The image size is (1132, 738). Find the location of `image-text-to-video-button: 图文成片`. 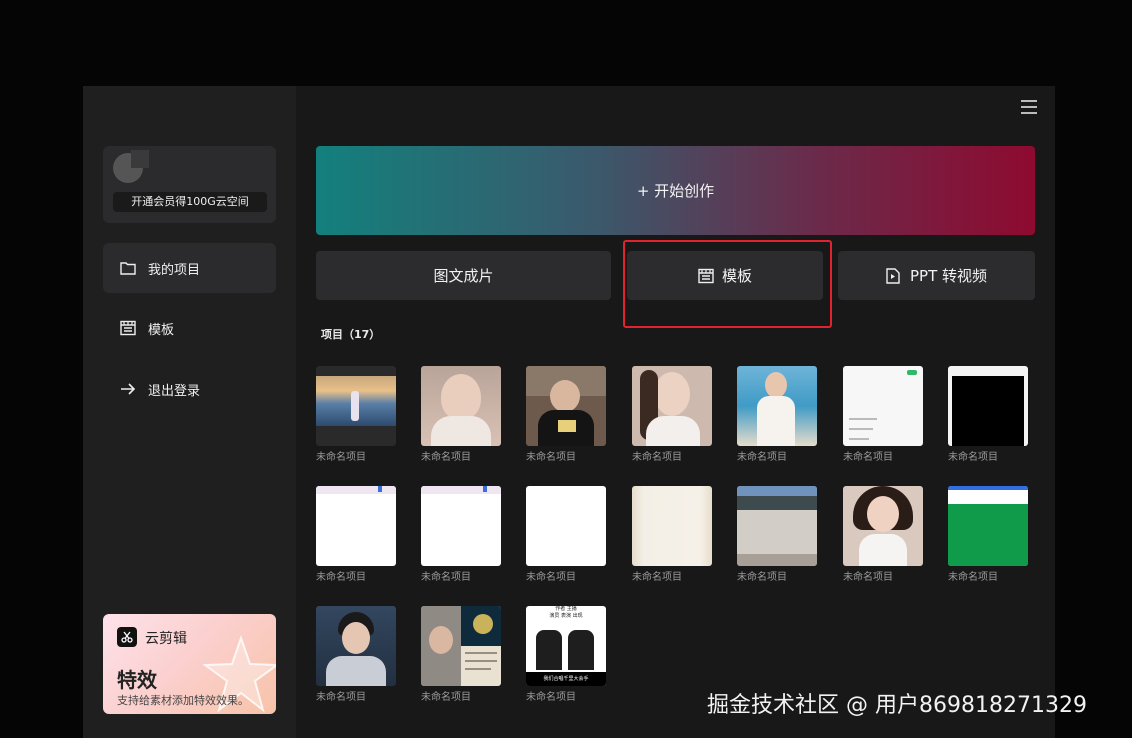

image-text-to-video-button: 图文成片 is located at coordinates (463, 275).